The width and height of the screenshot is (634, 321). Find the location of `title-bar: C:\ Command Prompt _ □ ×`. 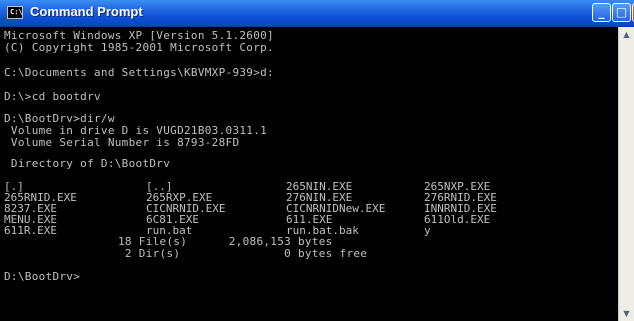

title-bar: C:\ Command Prompt _ □ × is located at coordinates (317, 13).